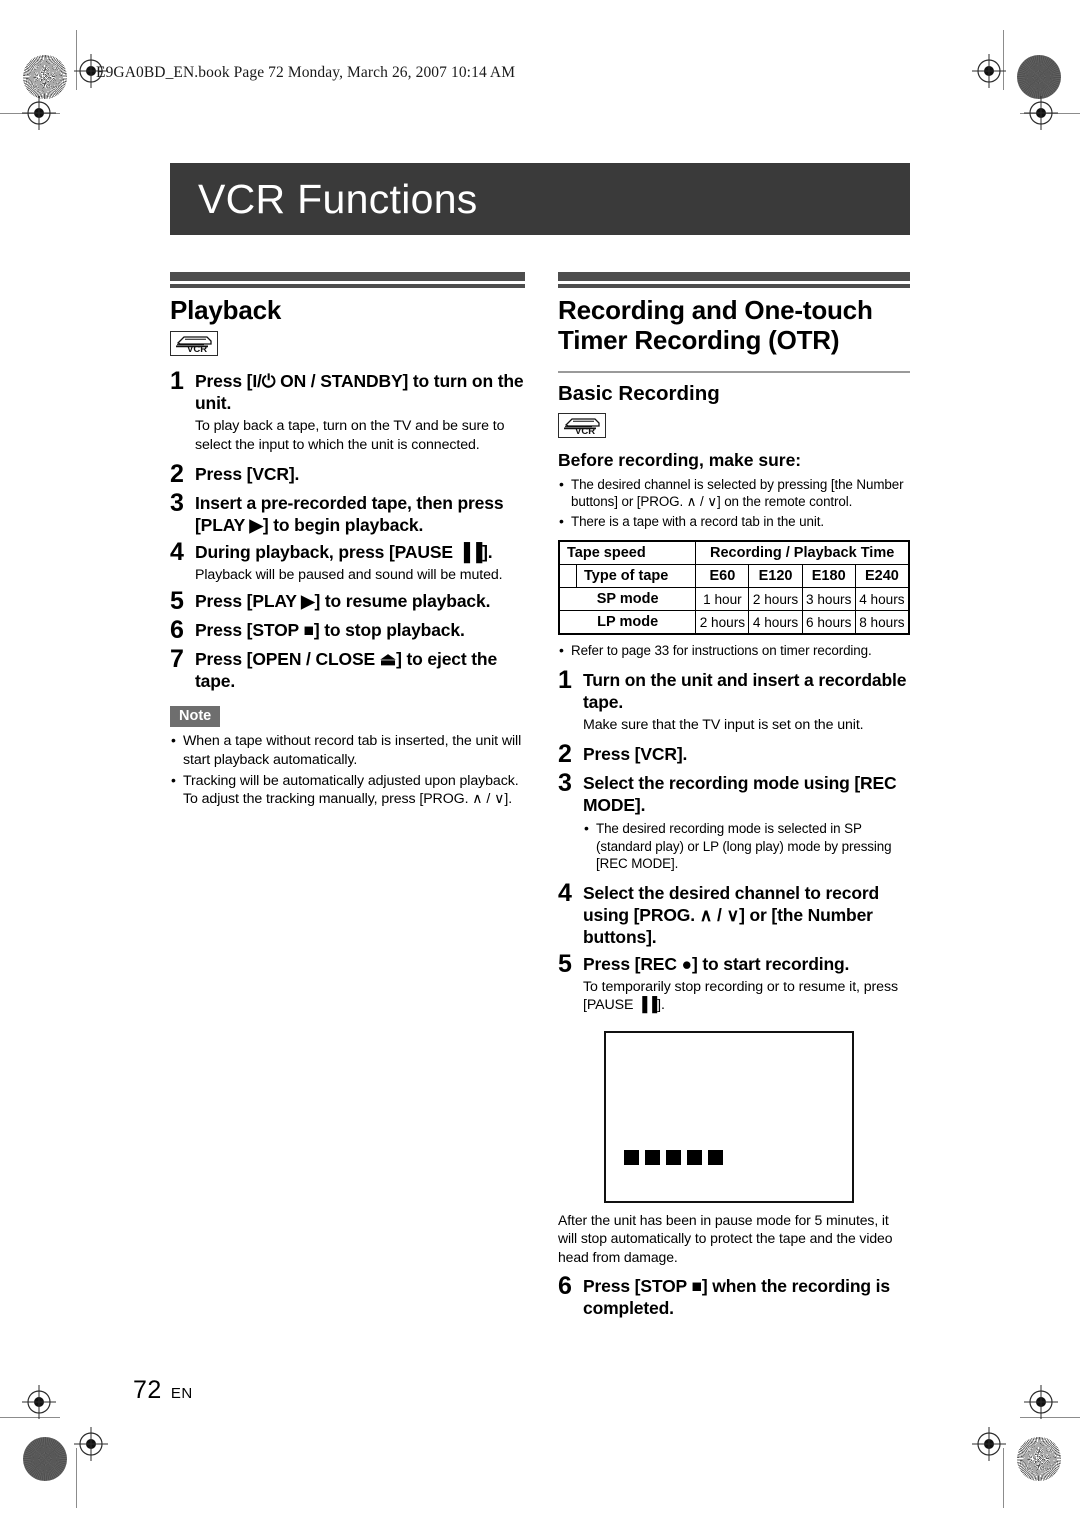  Describe the element at coordinates (45, 1459) in the screenshot. I see `registration-blob-bottom-left` at that location.